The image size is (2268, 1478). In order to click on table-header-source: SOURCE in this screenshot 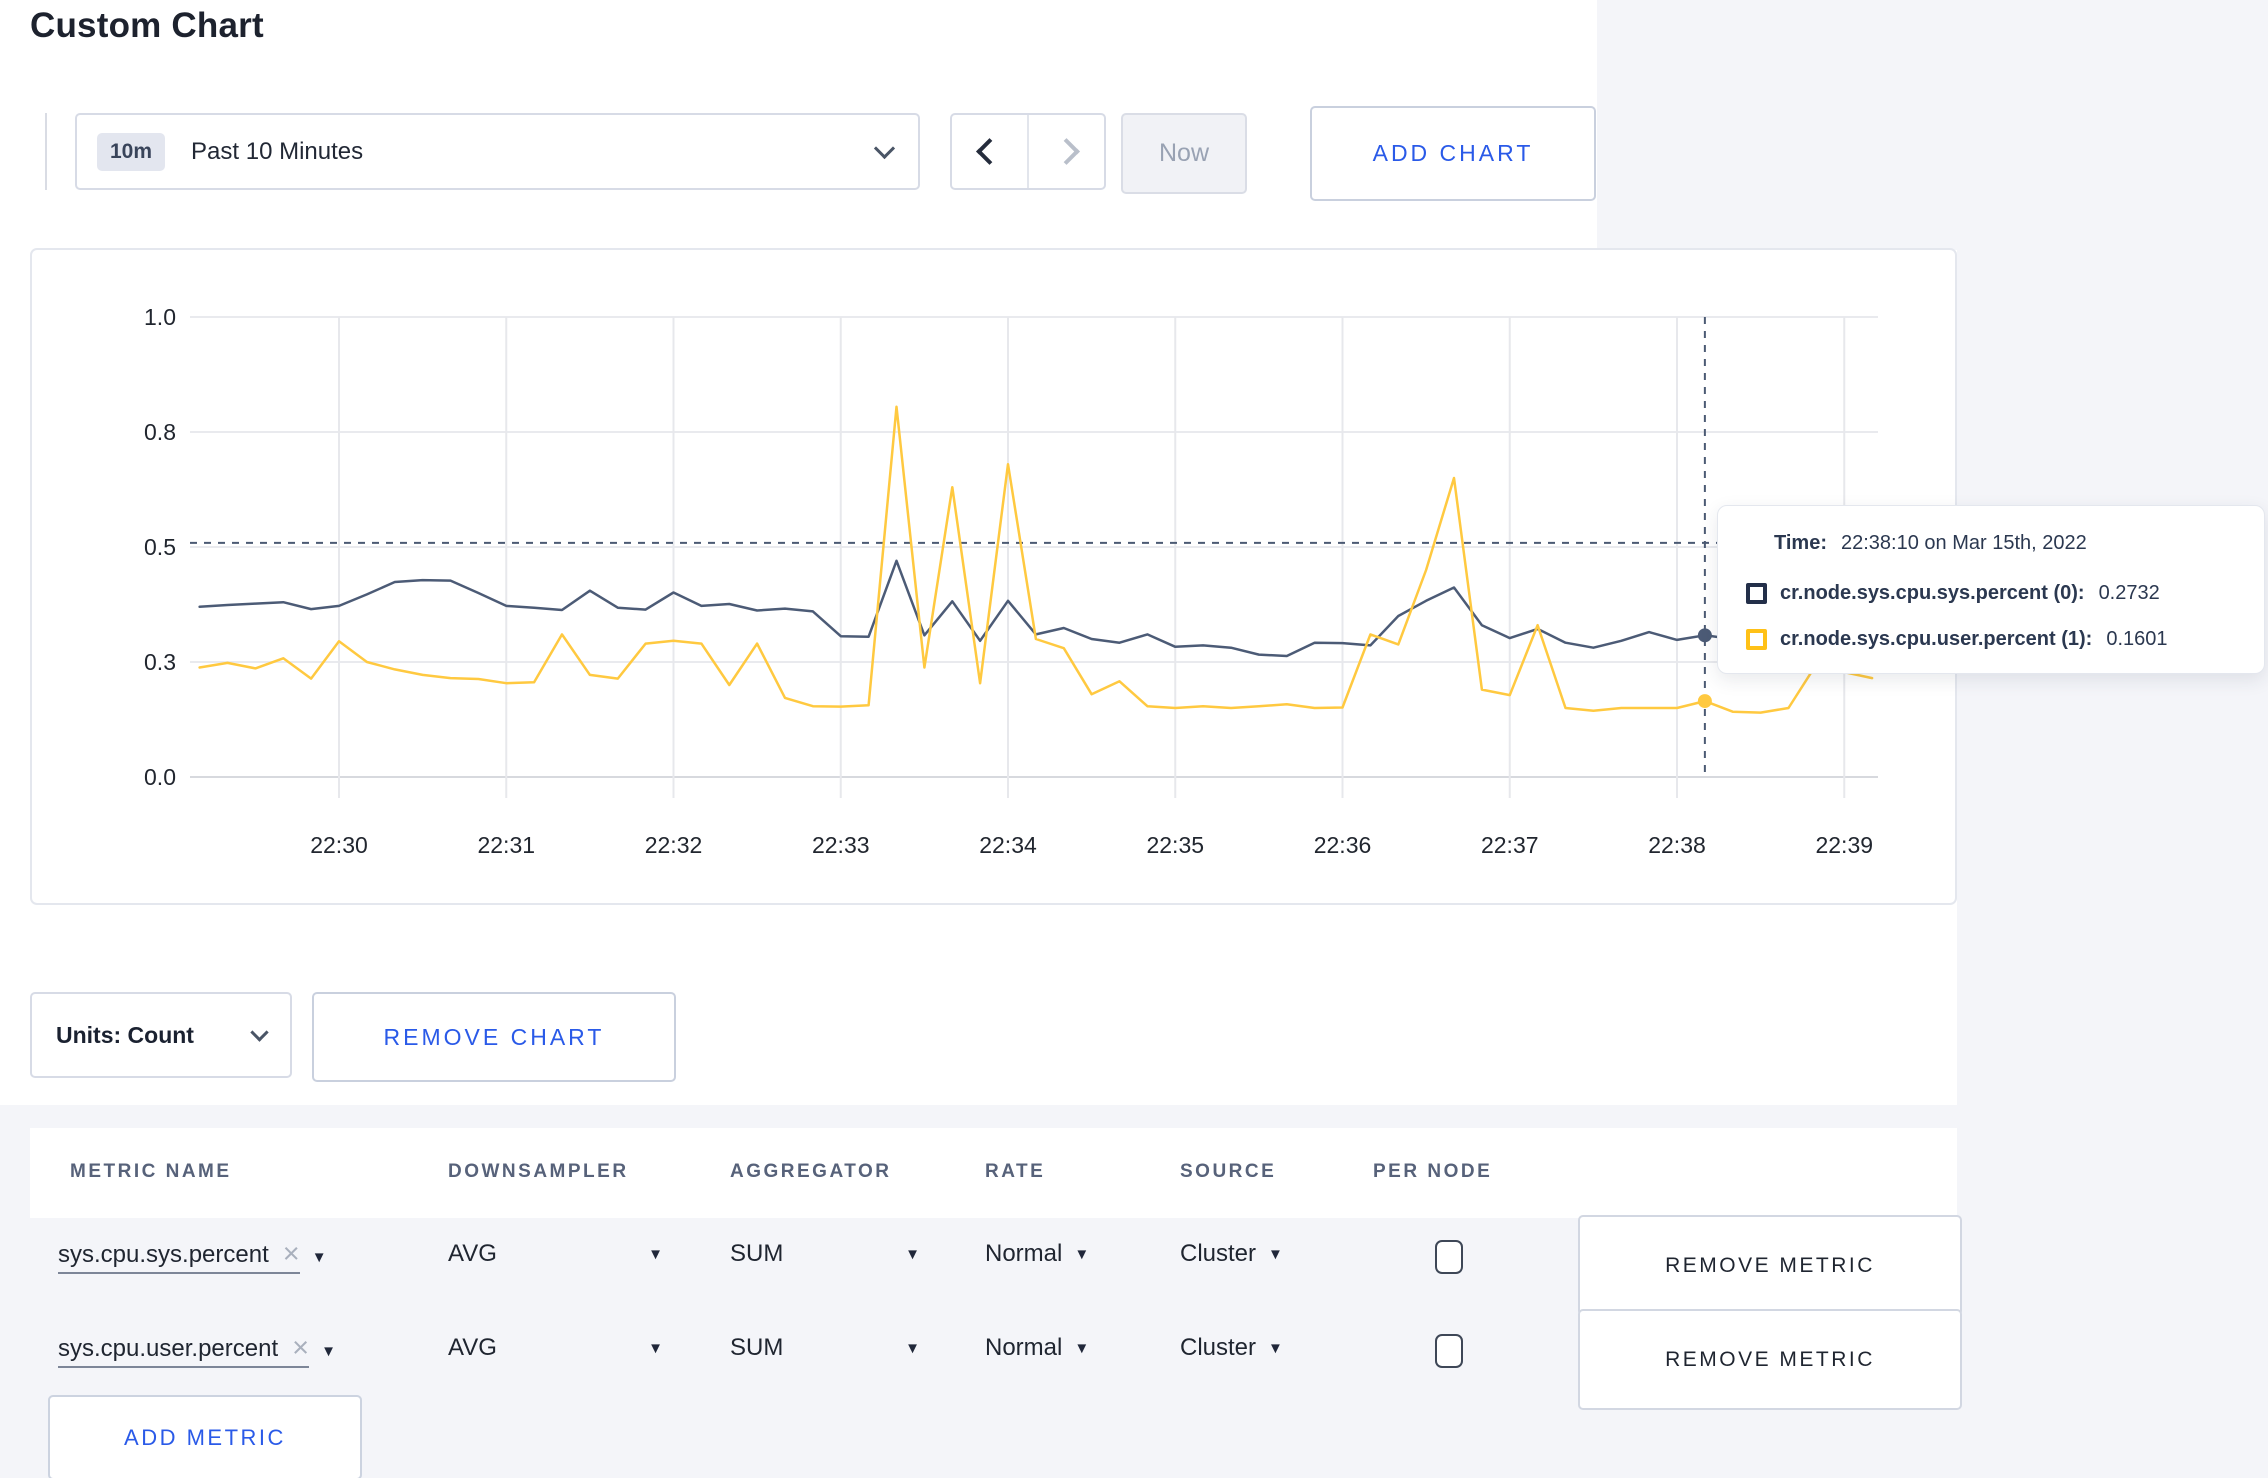, I will do `click(1228, 1171)`.